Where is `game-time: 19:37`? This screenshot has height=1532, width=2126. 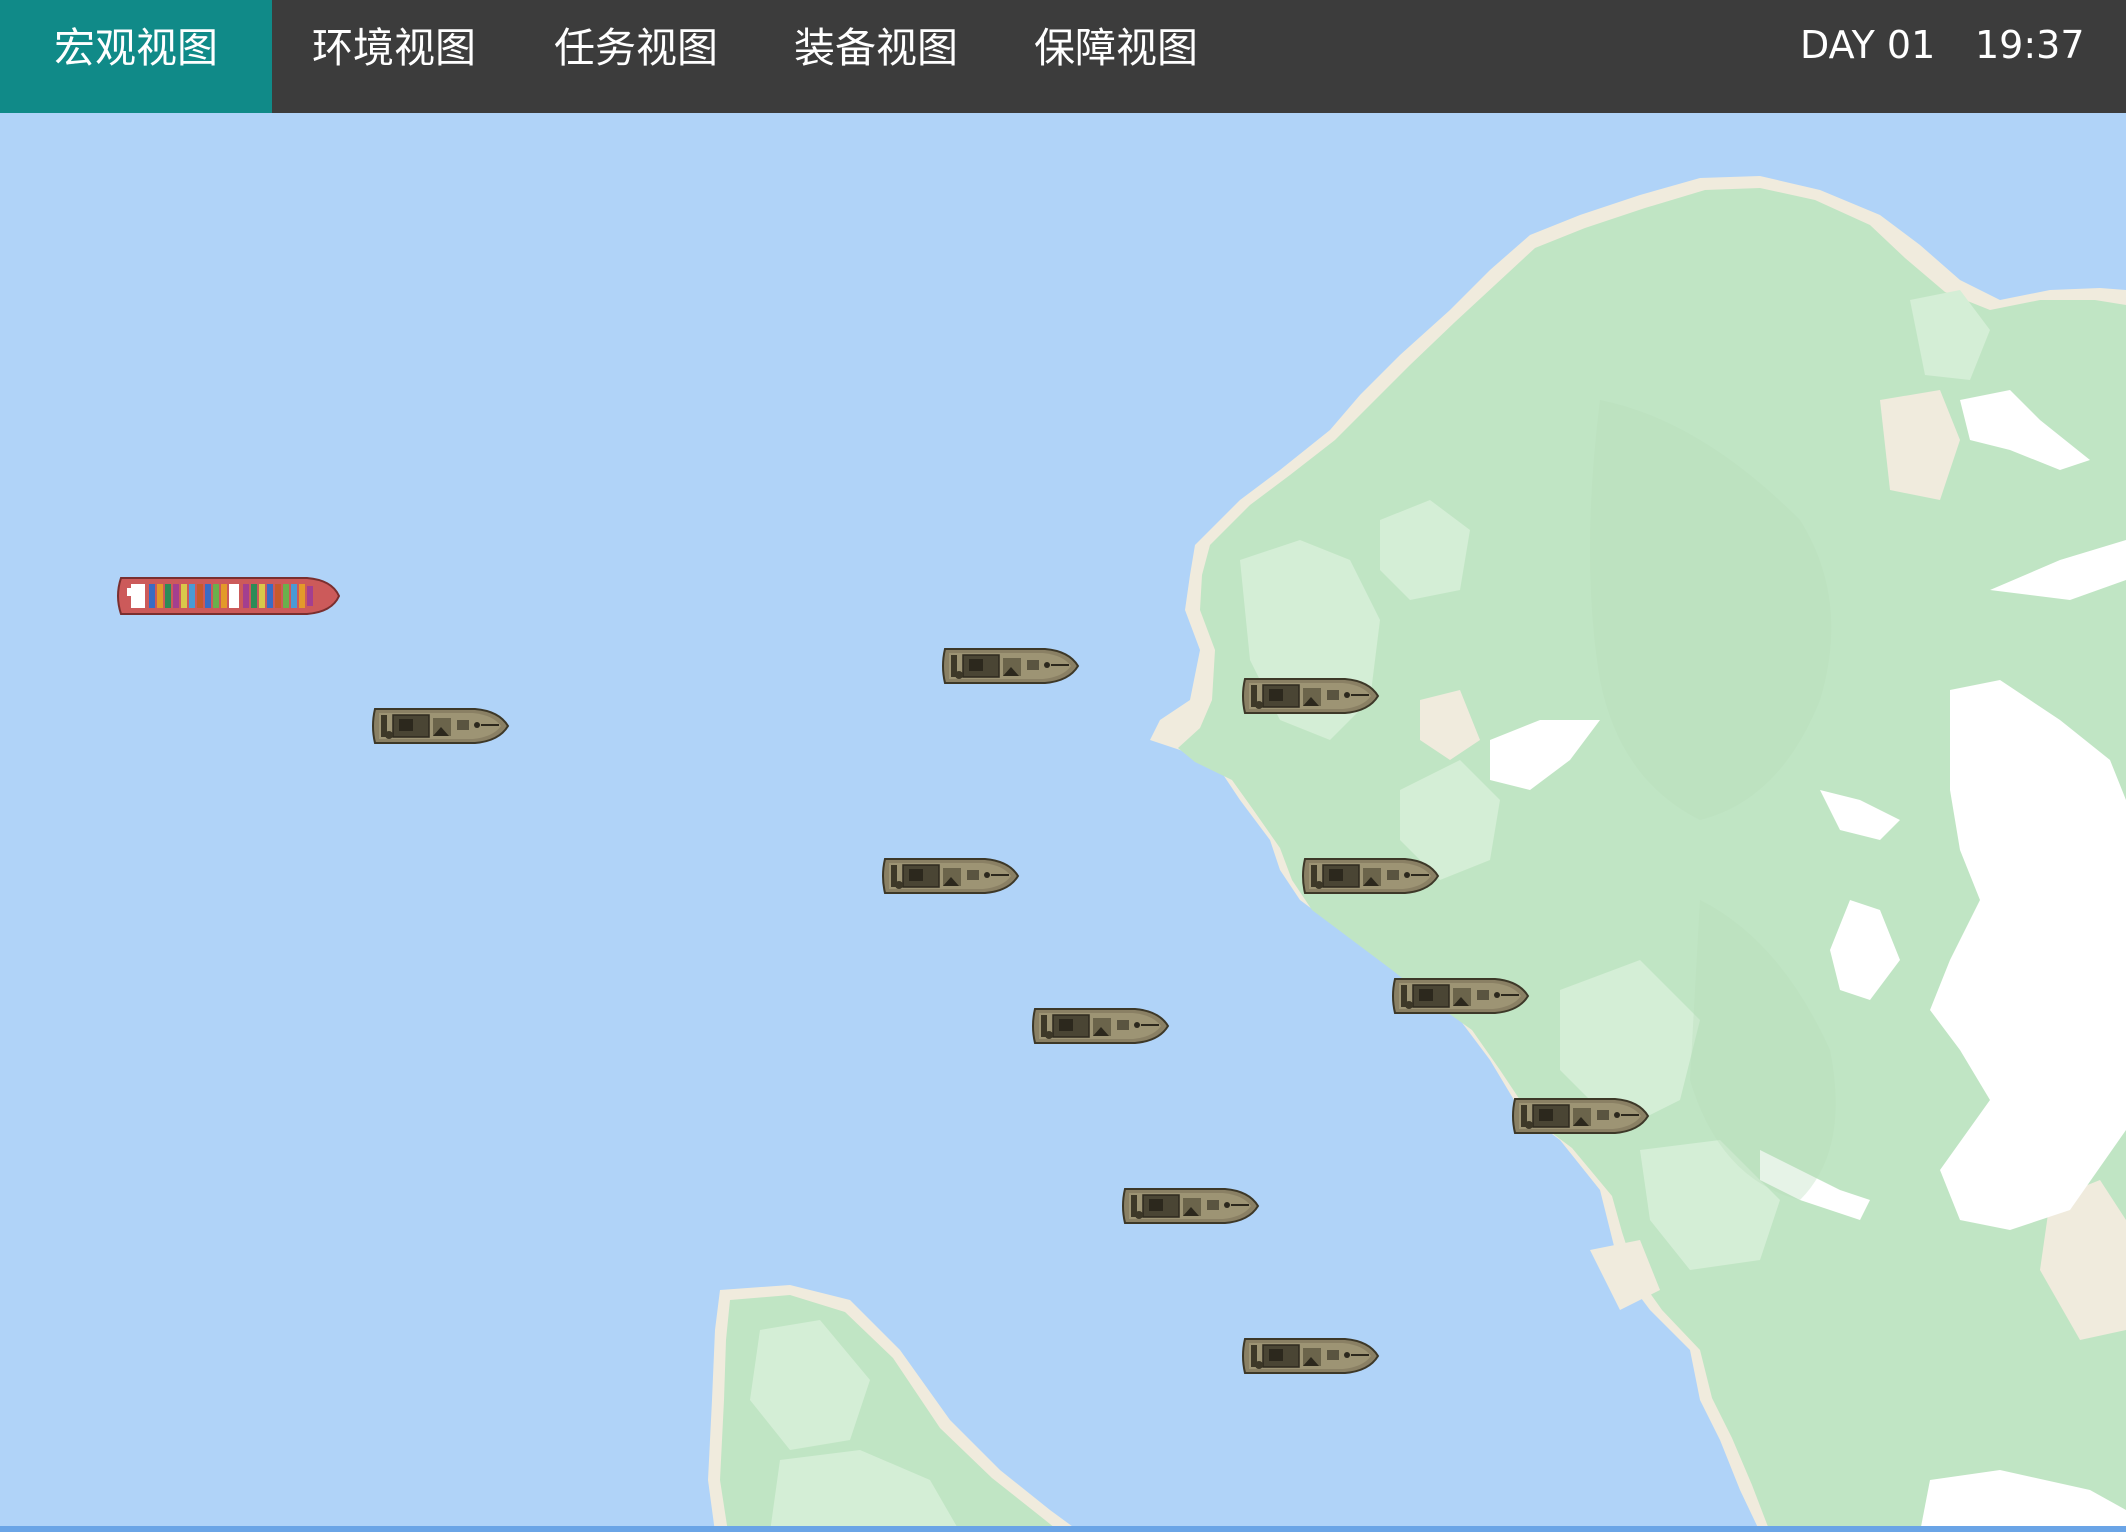 game-time: 19:37 is located at coordinates (2030, 45).